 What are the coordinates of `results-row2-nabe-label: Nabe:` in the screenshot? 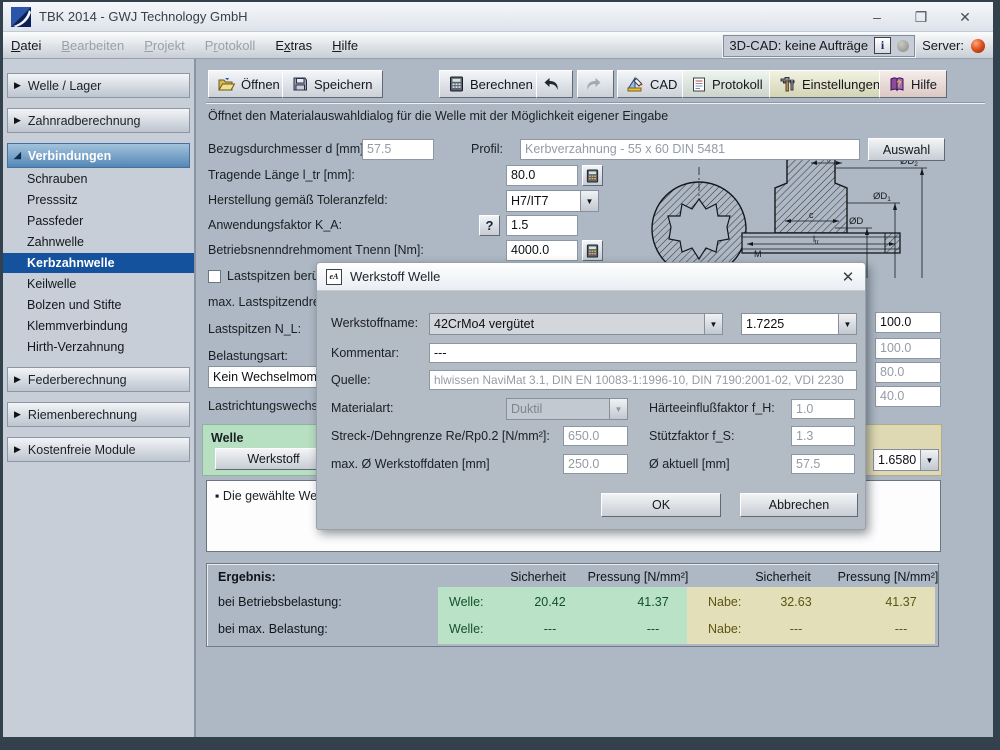 It's located at (725, 629).